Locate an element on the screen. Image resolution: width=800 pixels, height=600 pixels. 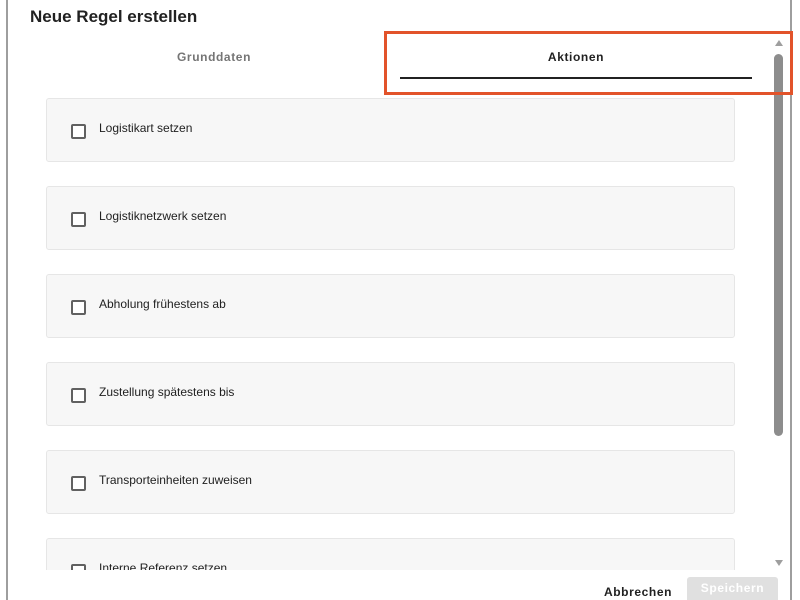
action-card-zustellung: Zustellung spätestens bis is located at coordinates (390, 394).